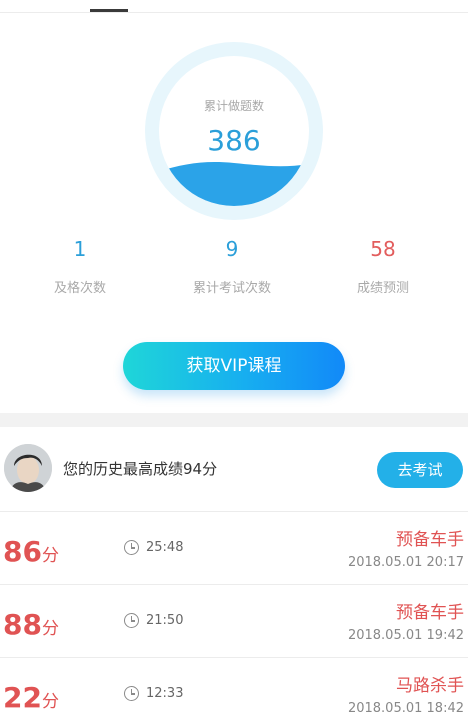 The width and height of the screenshot is (468, 720). What do you see at coordinates (234, 366) in the screenshot?
I see `get-vip-course-button: 获取VIP课程` at bounding box center [234, 366].